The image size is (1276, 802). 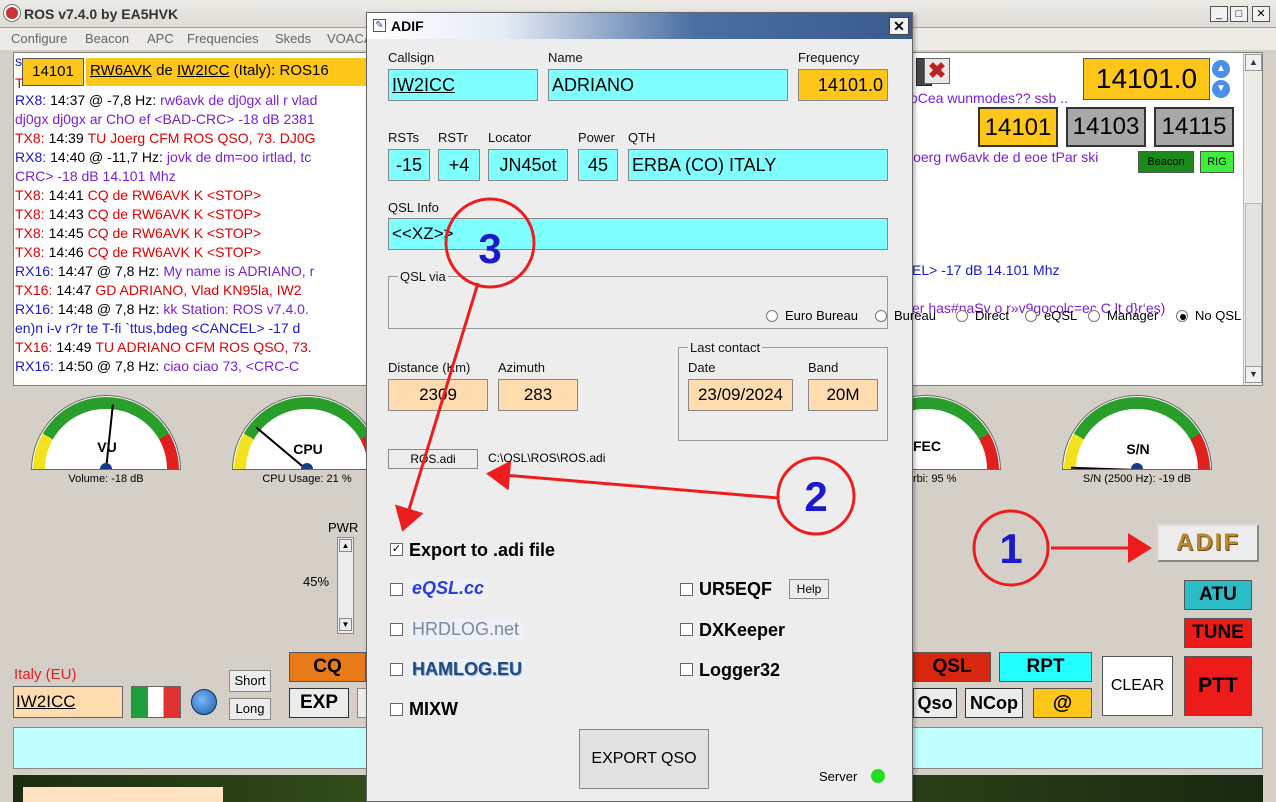 What do you see at coordinates (489, 248) in the screenshot?
I see `annotation-number-3: 3` at bounding box center [489, 248].